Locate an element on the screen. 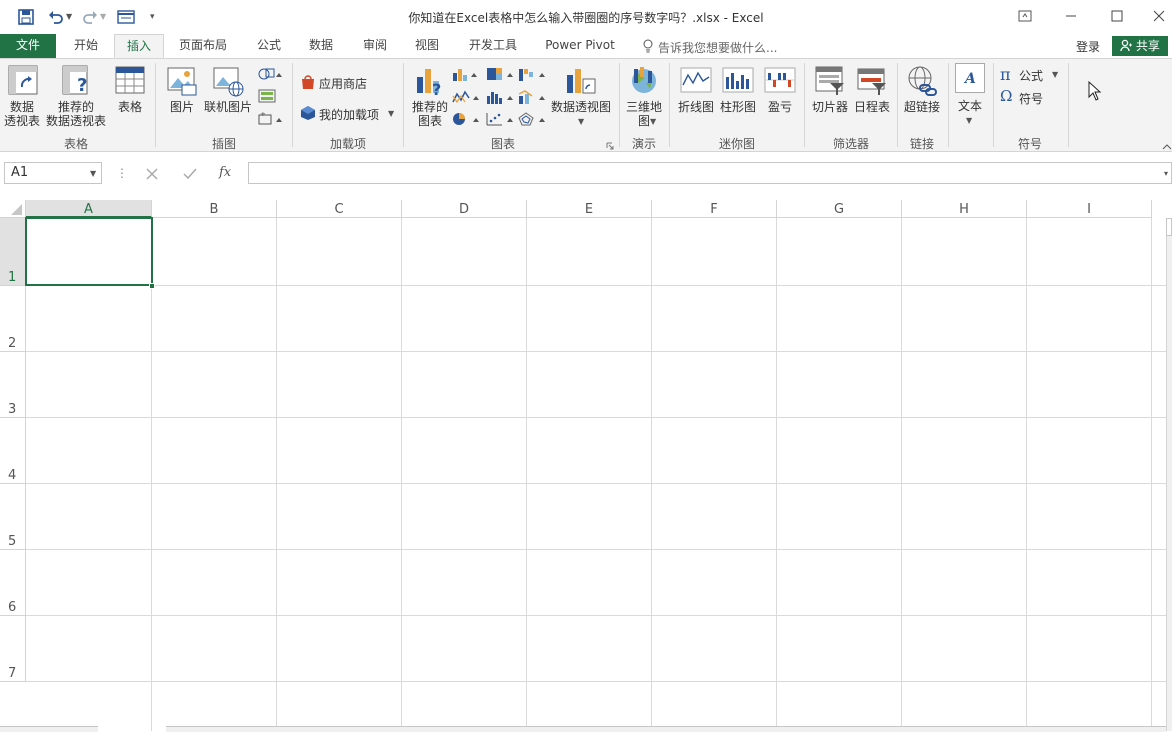 This screenshot has height=732, width=1172. row-header: 4 is located at coordinates (13, 451).